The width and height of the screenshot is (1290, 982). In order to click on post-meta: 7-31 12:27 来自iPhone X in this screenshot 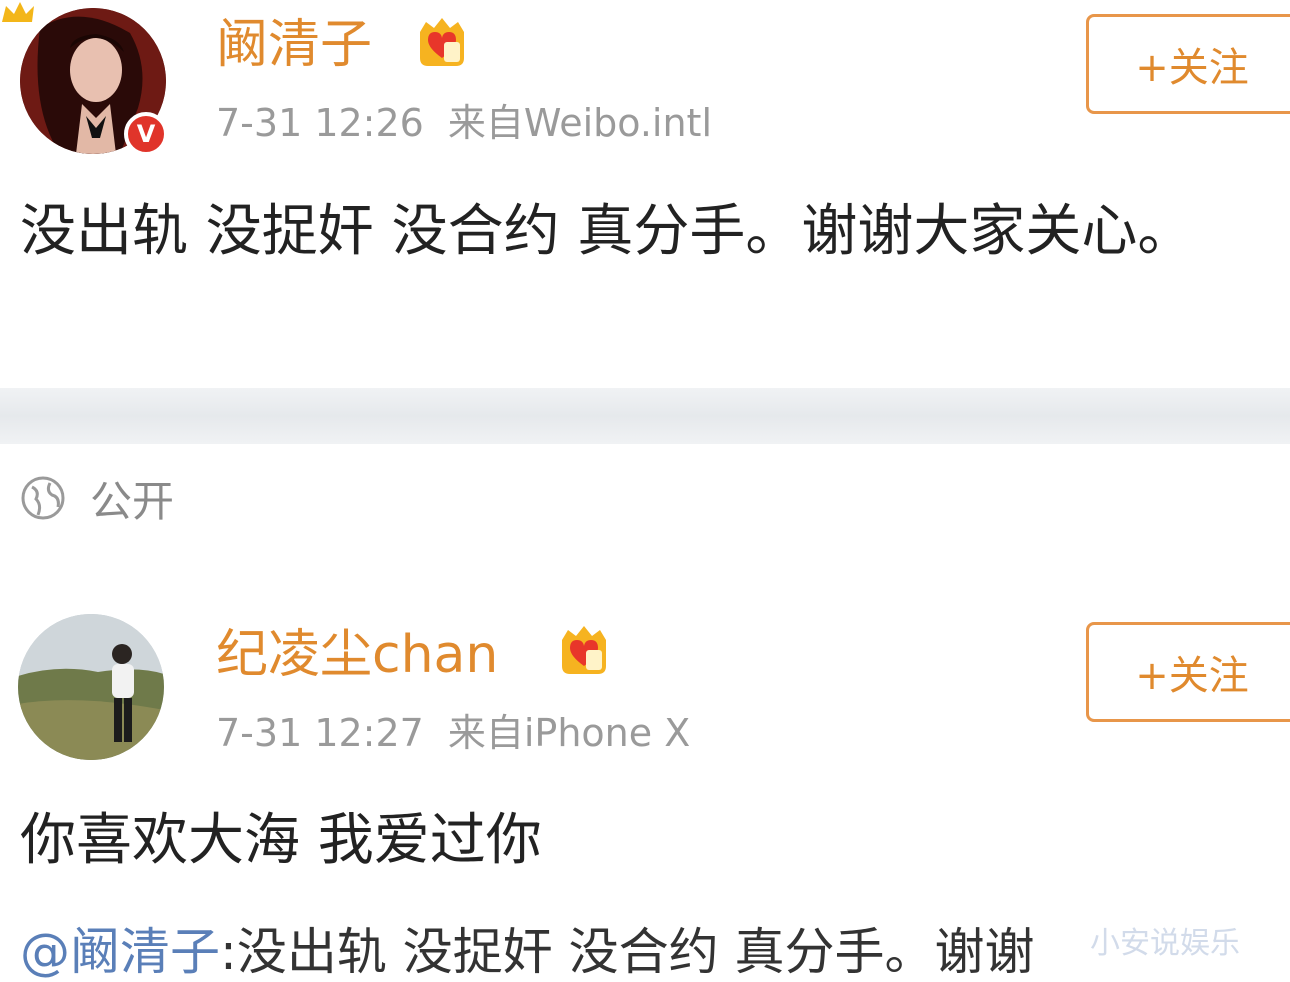, I will do `click(453, 733)`.